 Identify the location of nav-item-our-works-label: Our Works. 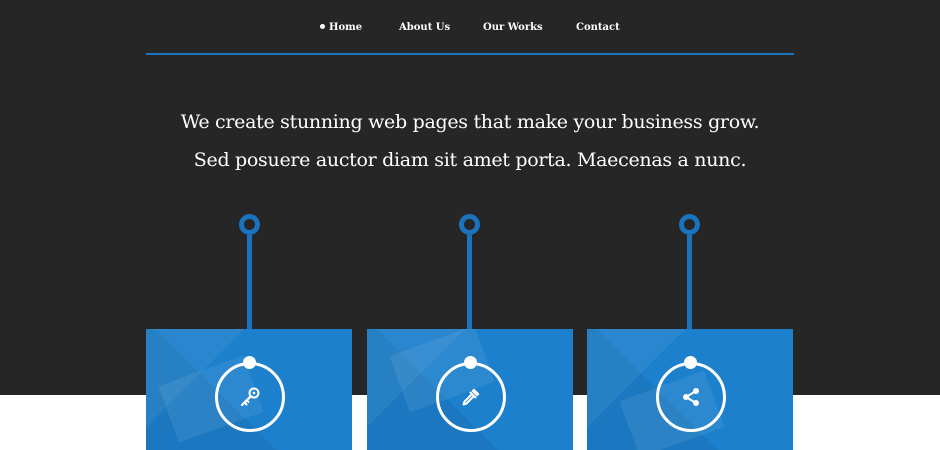
(513, 27).